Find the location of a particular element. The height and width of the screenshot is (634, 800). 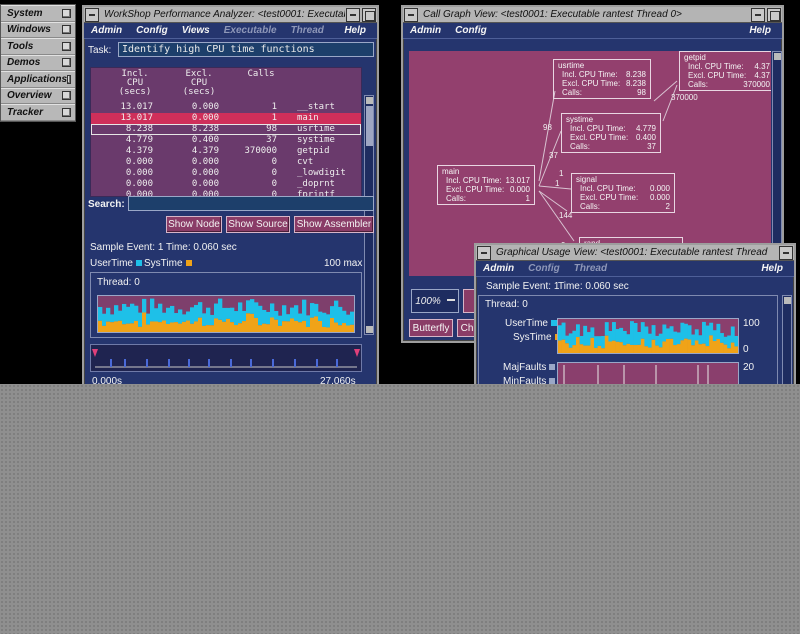

cpu-usage-chart is located at coordinates (648, 336).